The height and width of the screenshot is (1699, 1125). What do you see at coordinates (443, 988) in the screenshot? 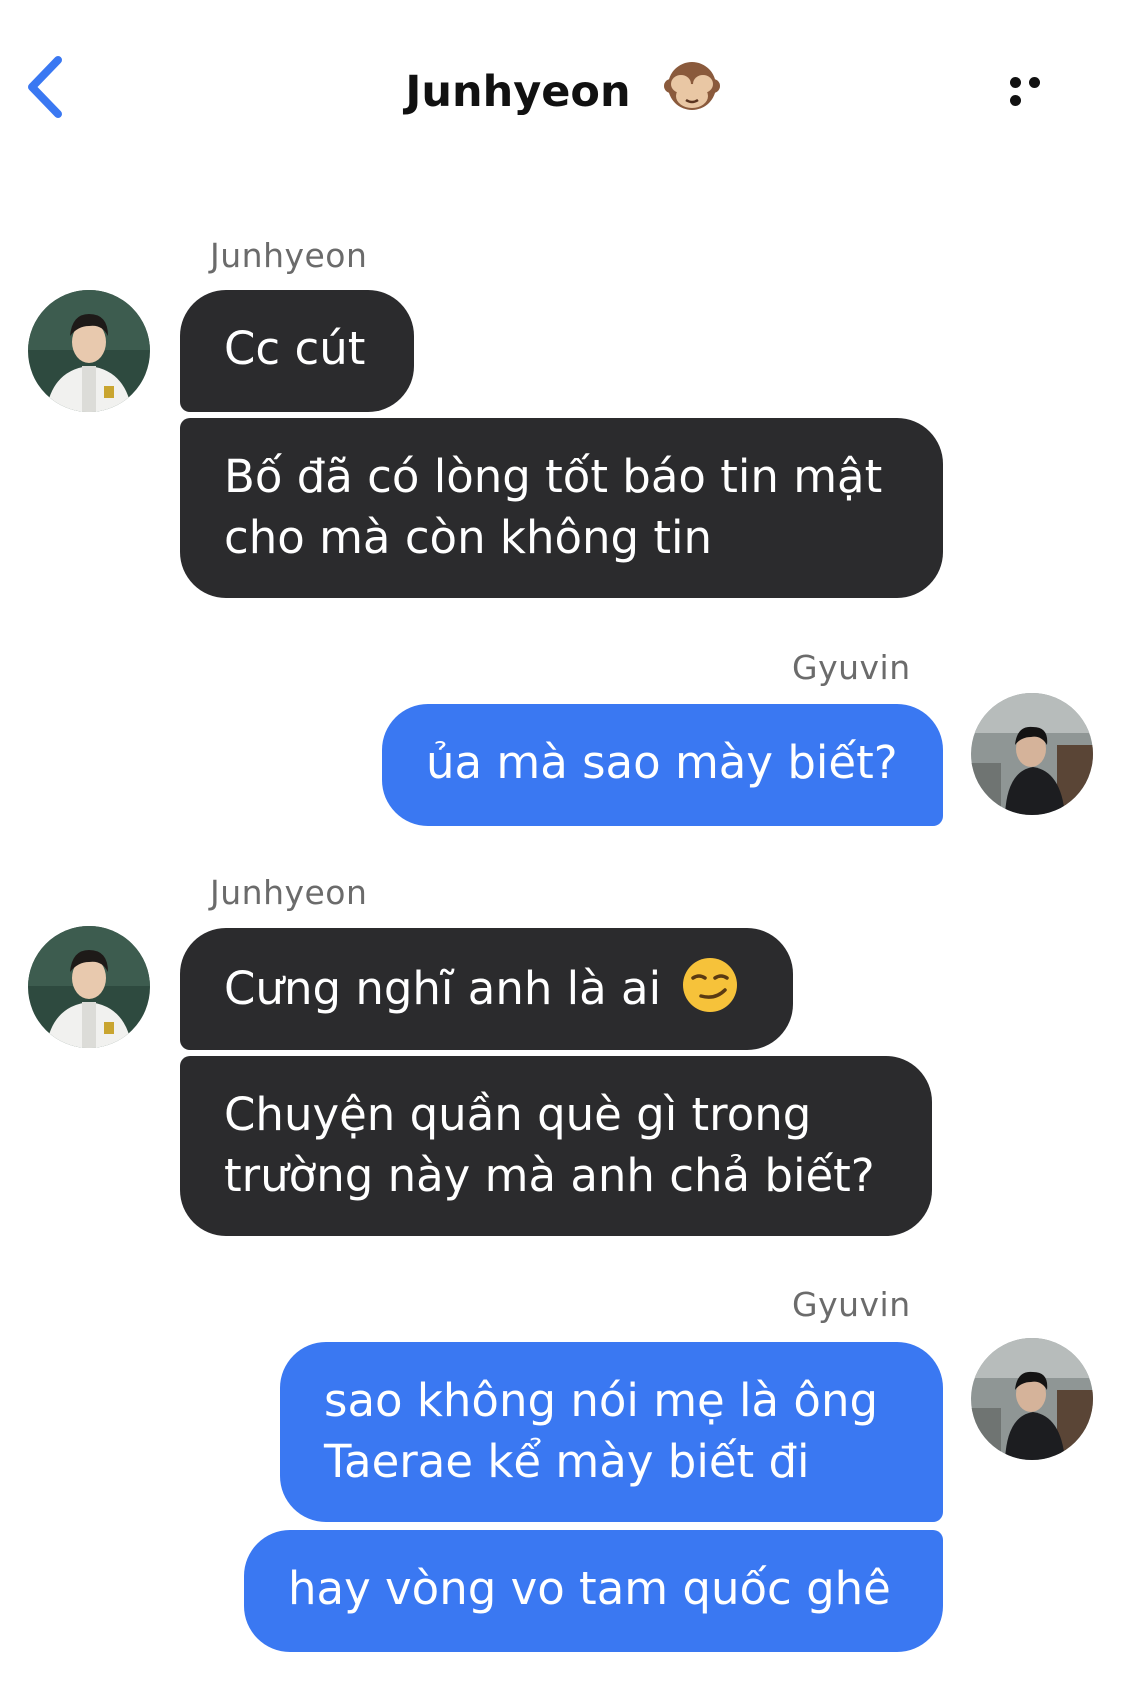
I see `message-text: Cưng nghĩ anh là ai` at bounding box center [443, 988].